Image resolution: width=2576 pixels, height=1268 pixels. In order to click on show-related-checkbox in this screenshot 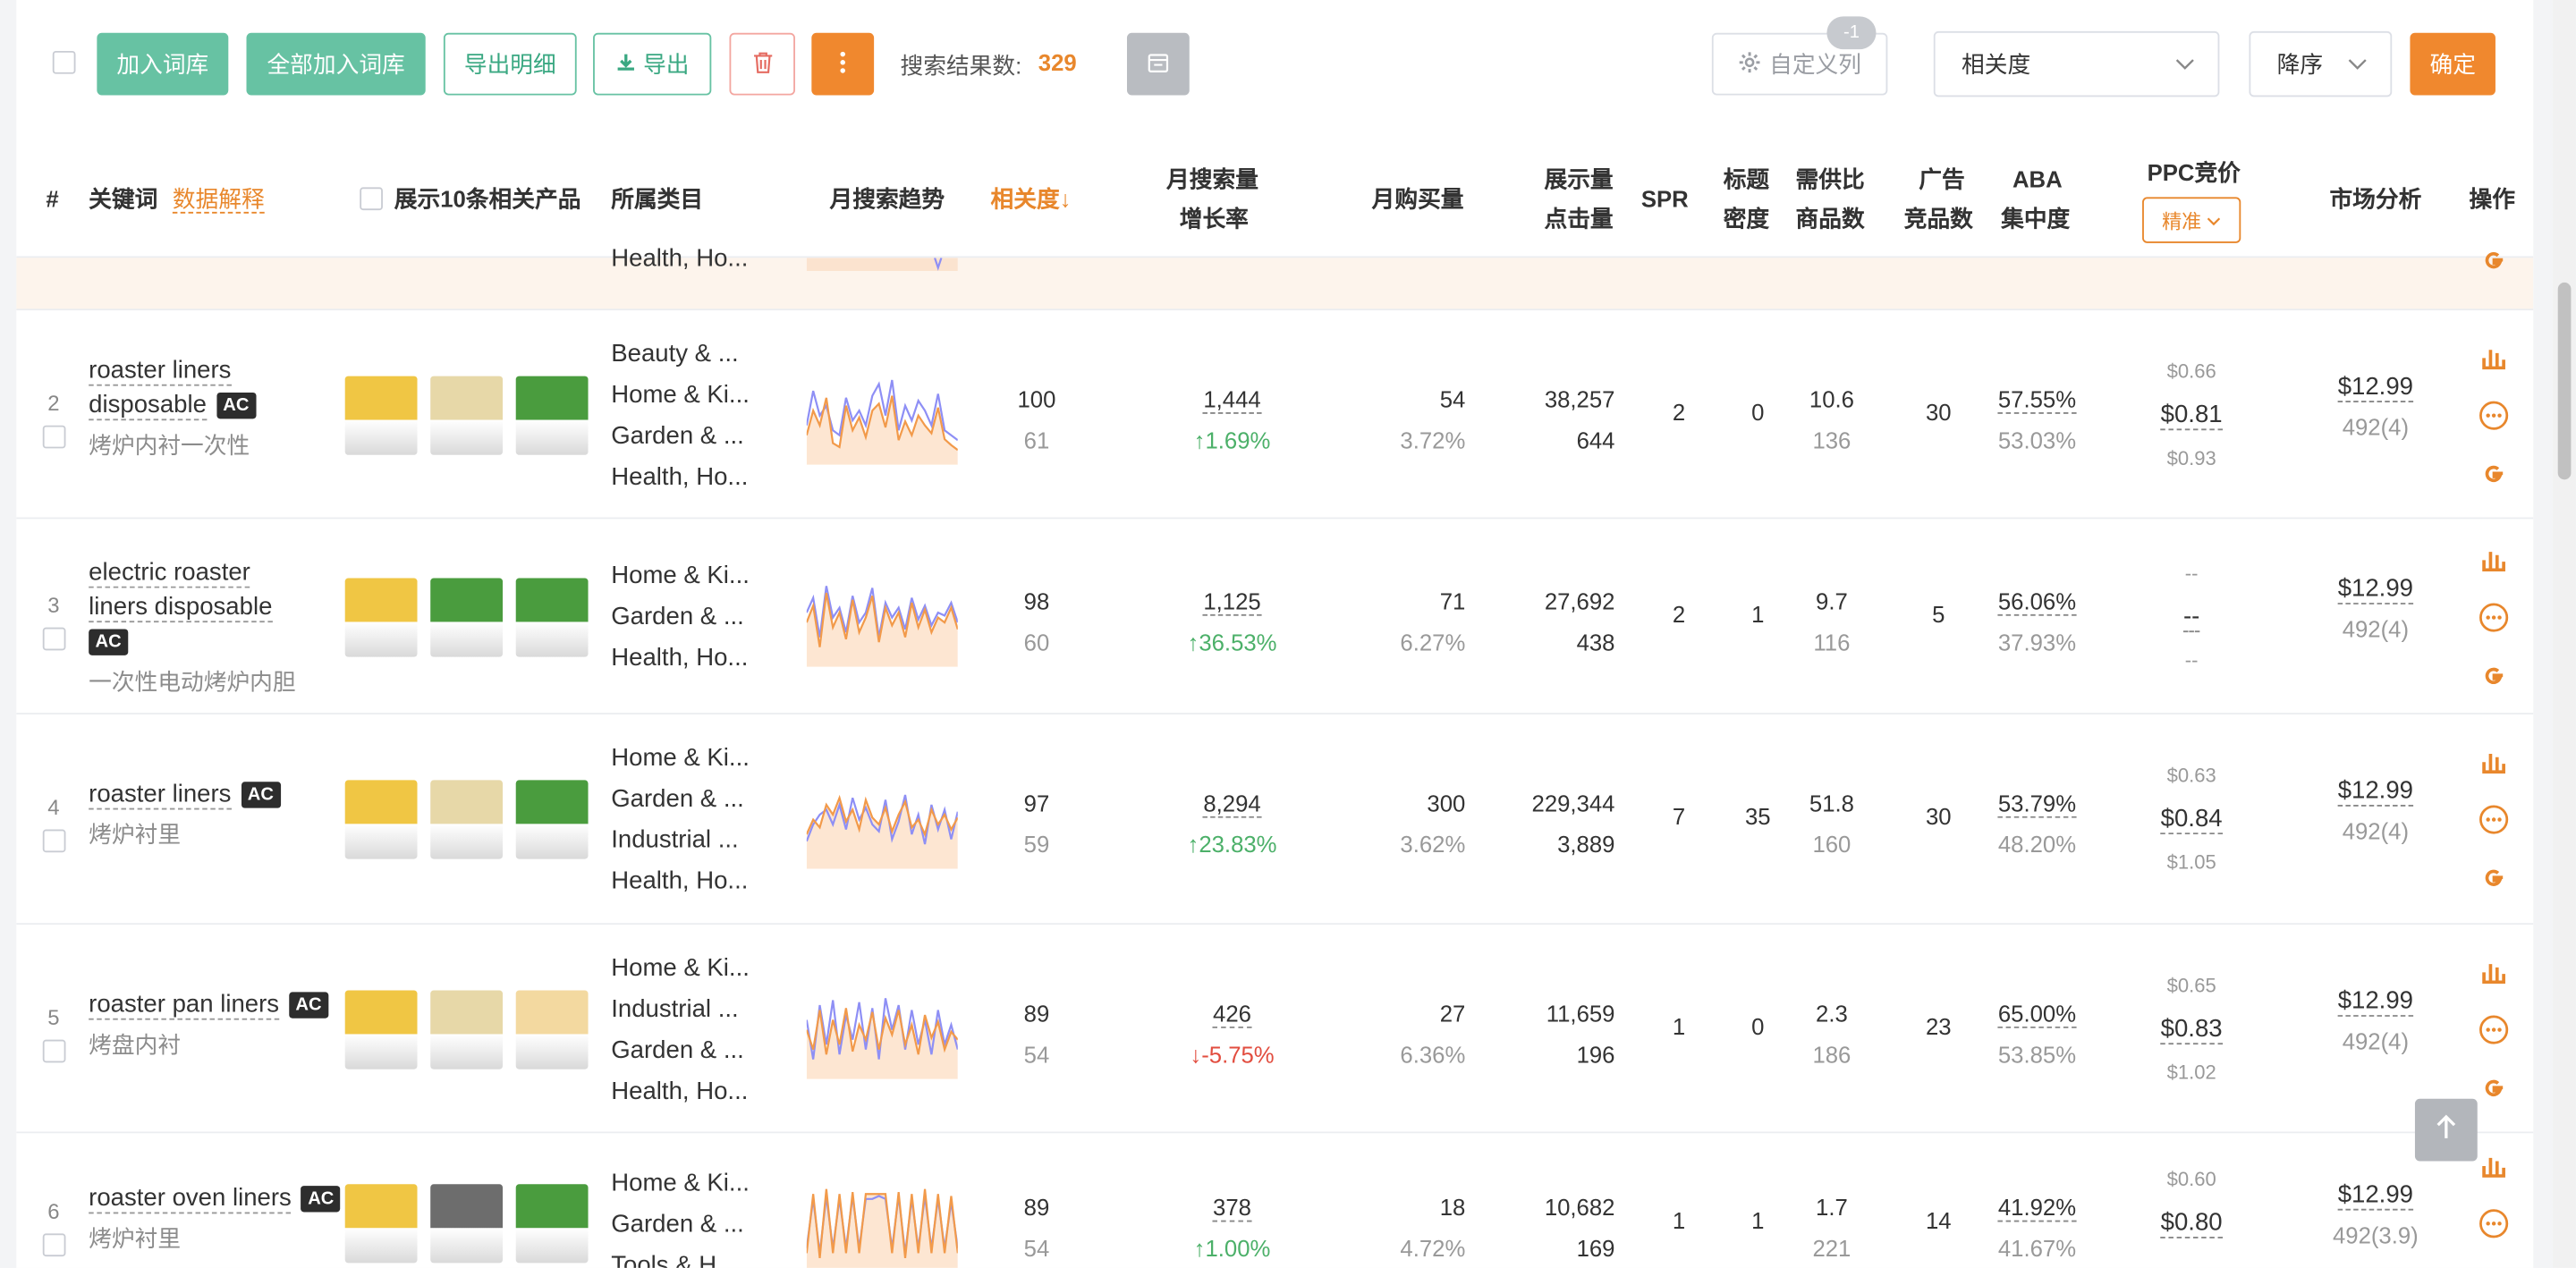, I will do `click(371, 199)`.